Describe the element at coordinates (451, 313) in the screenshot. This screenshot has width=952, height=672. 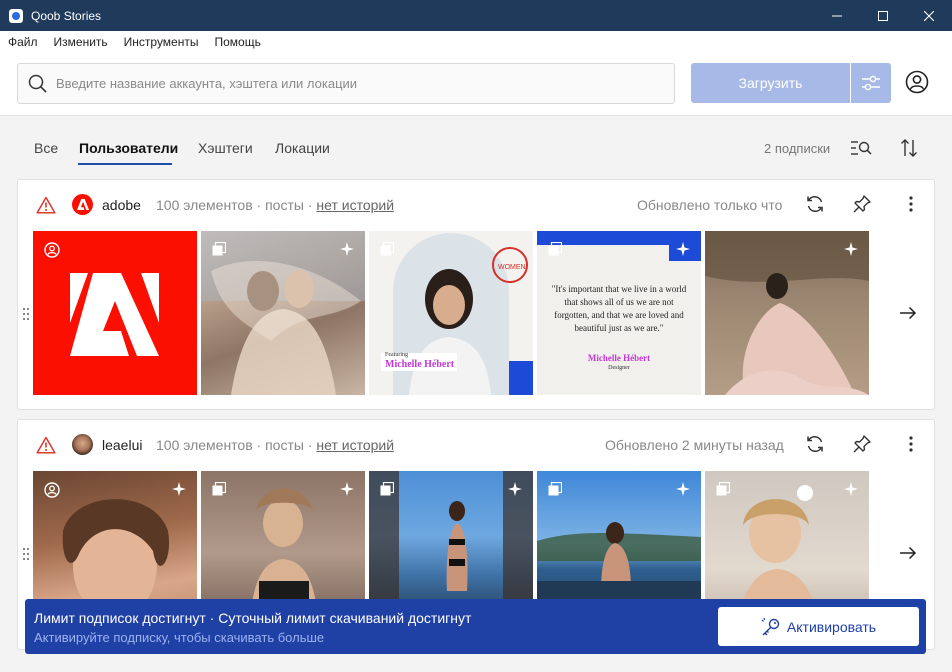
I see `thumbnail-post: WOMEN Featuring Michelle Hébert` at that location.